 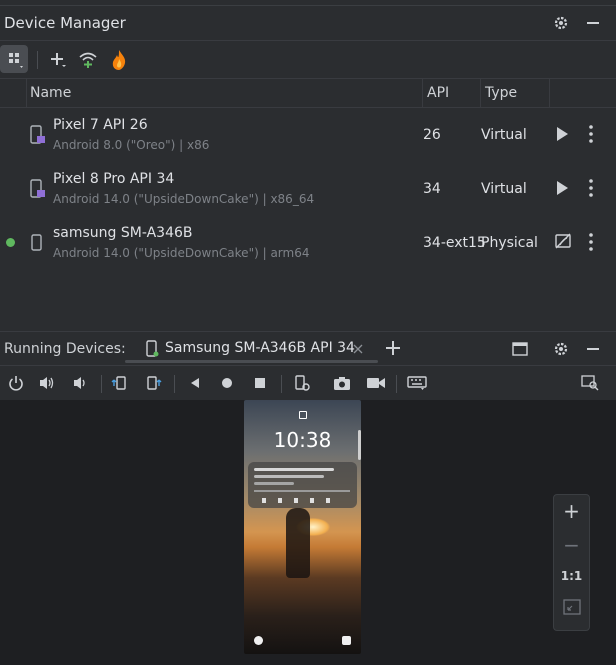 I want to click on zoom-fit-icon, so click(x=571, y=609).